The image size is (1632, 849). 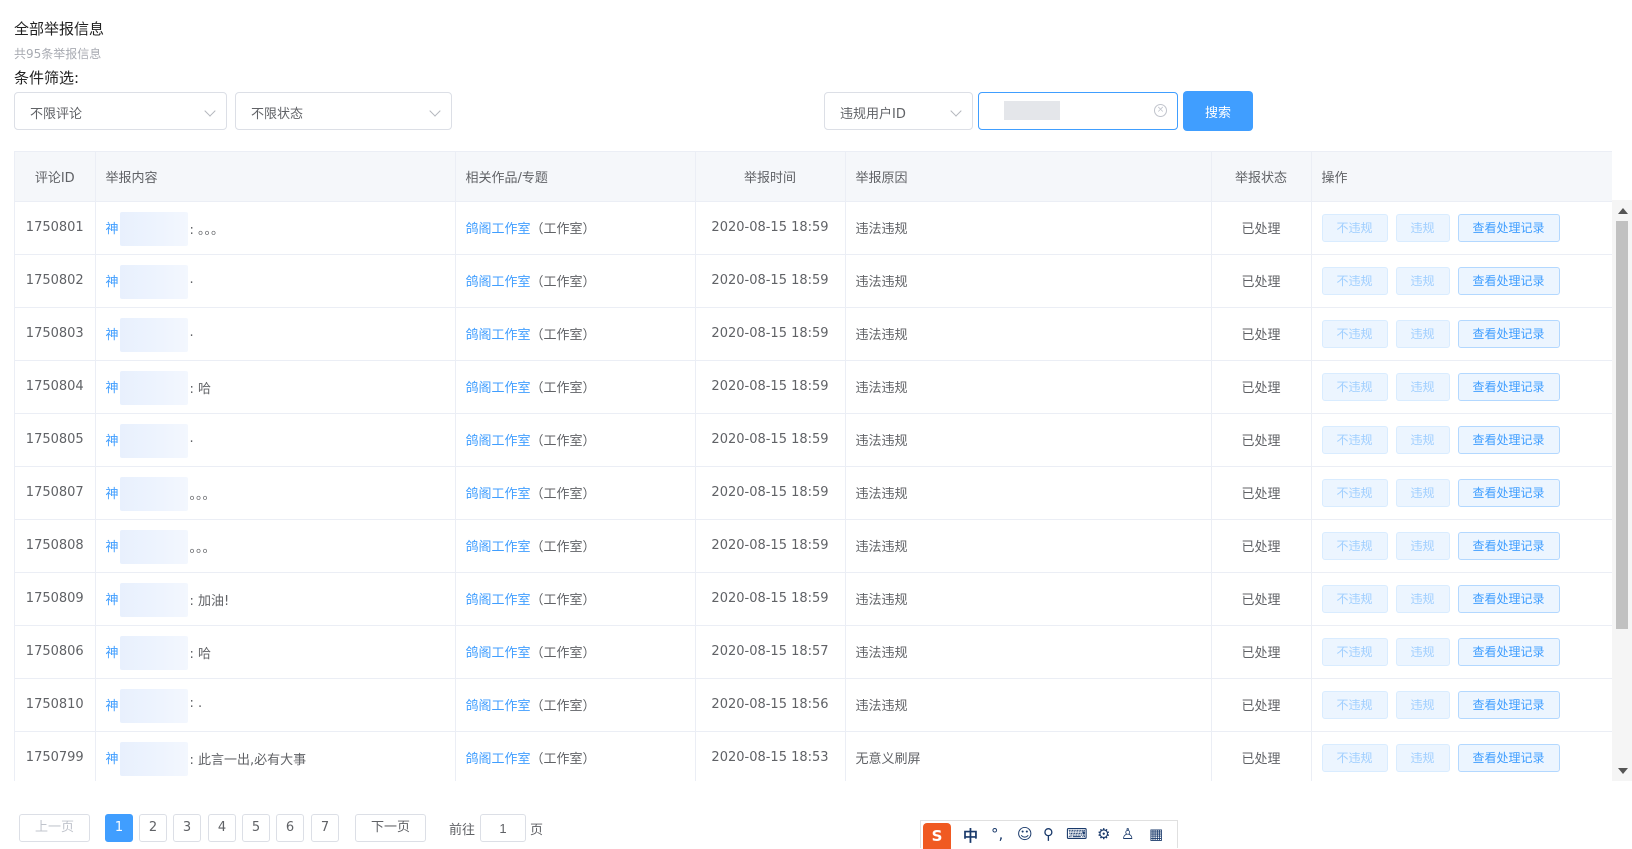 I want to click on comment-id: 1750802, so click(x=55, y=281).